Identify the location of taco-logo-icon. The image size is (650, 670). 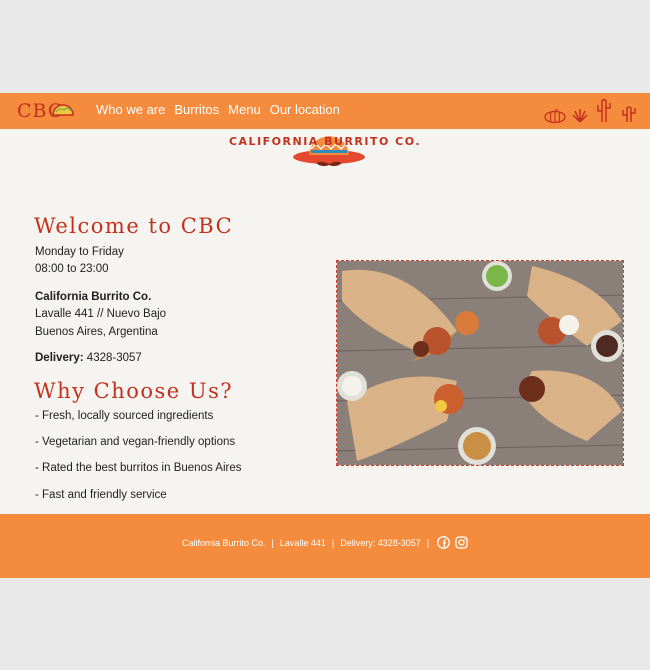
(63, 110).